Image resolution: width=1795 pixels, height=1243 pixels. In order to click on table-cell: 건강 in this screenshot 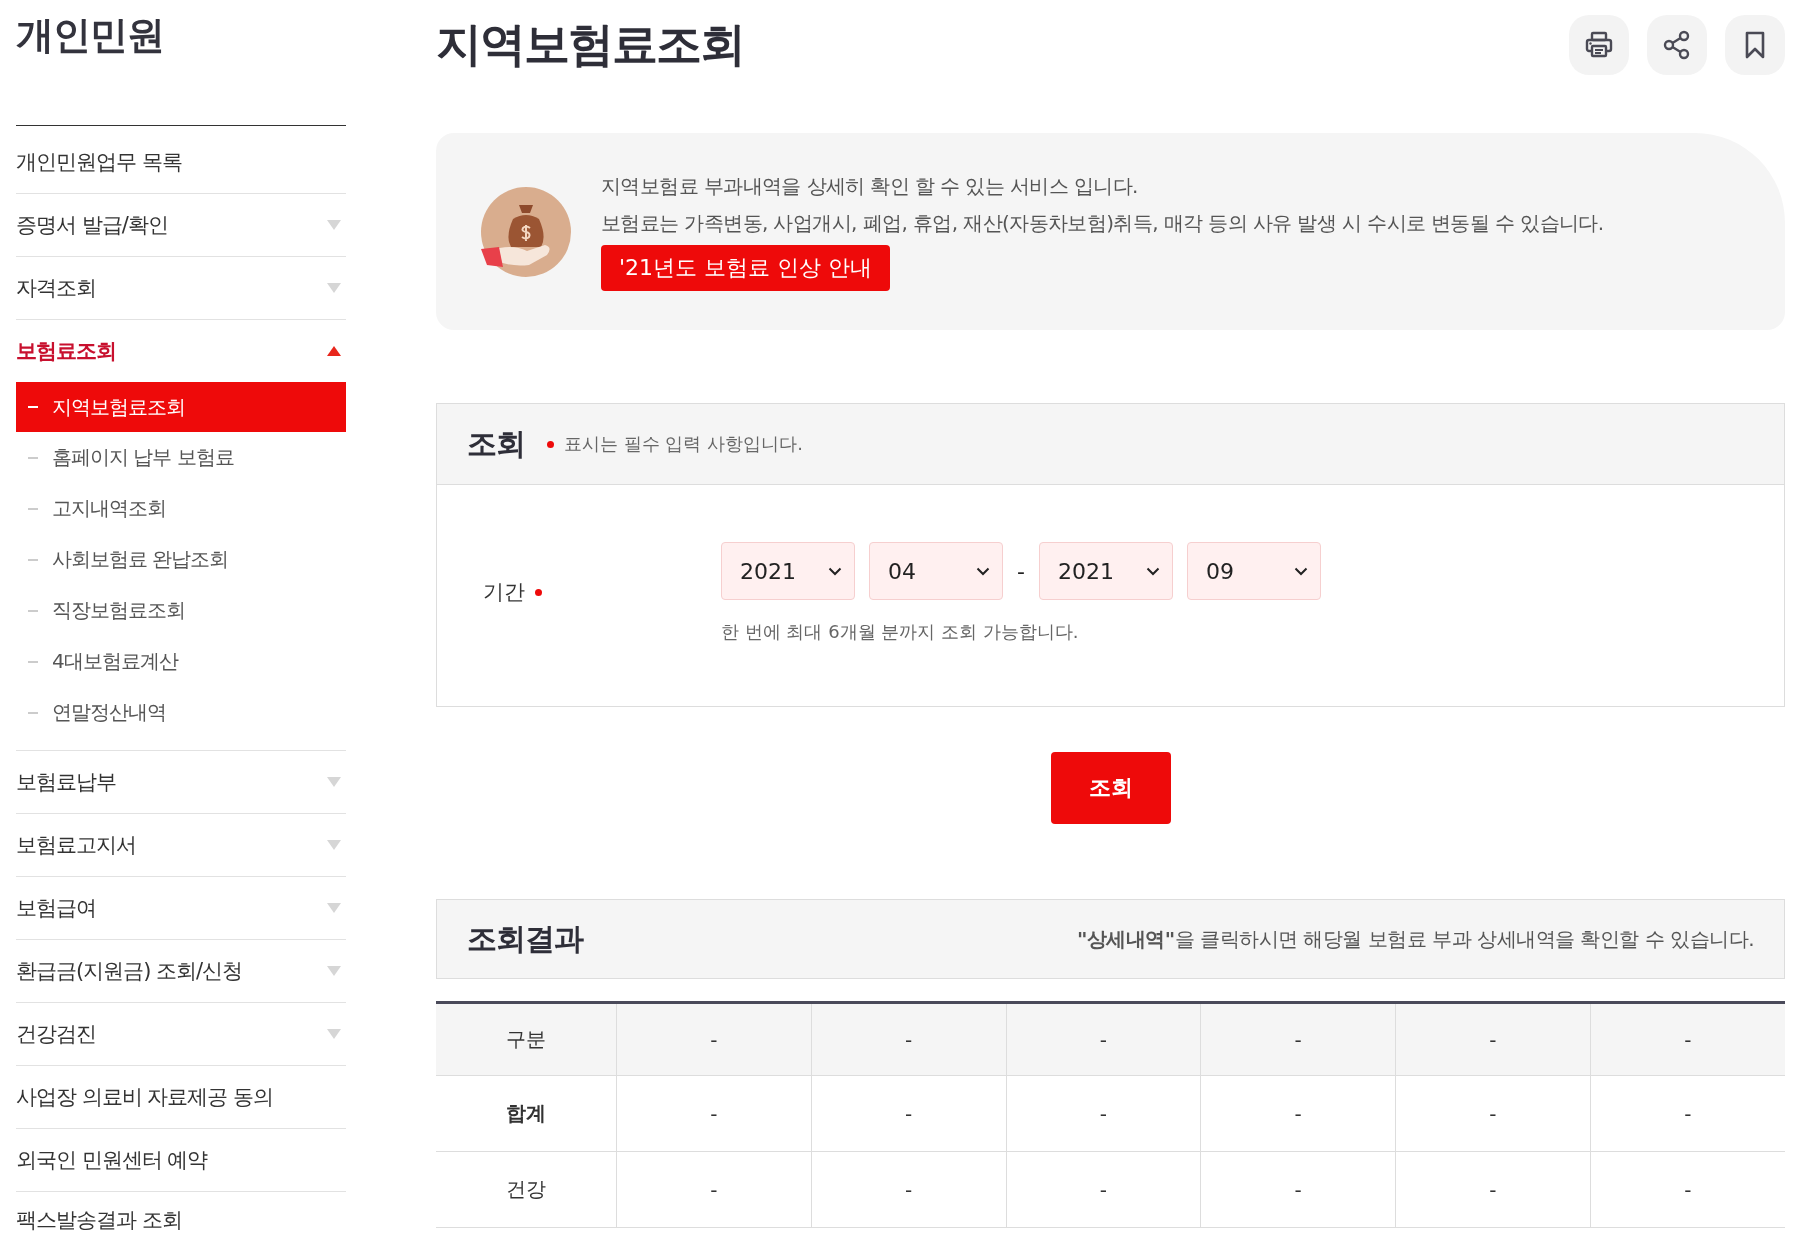, I will do `click(526, 1189)`.